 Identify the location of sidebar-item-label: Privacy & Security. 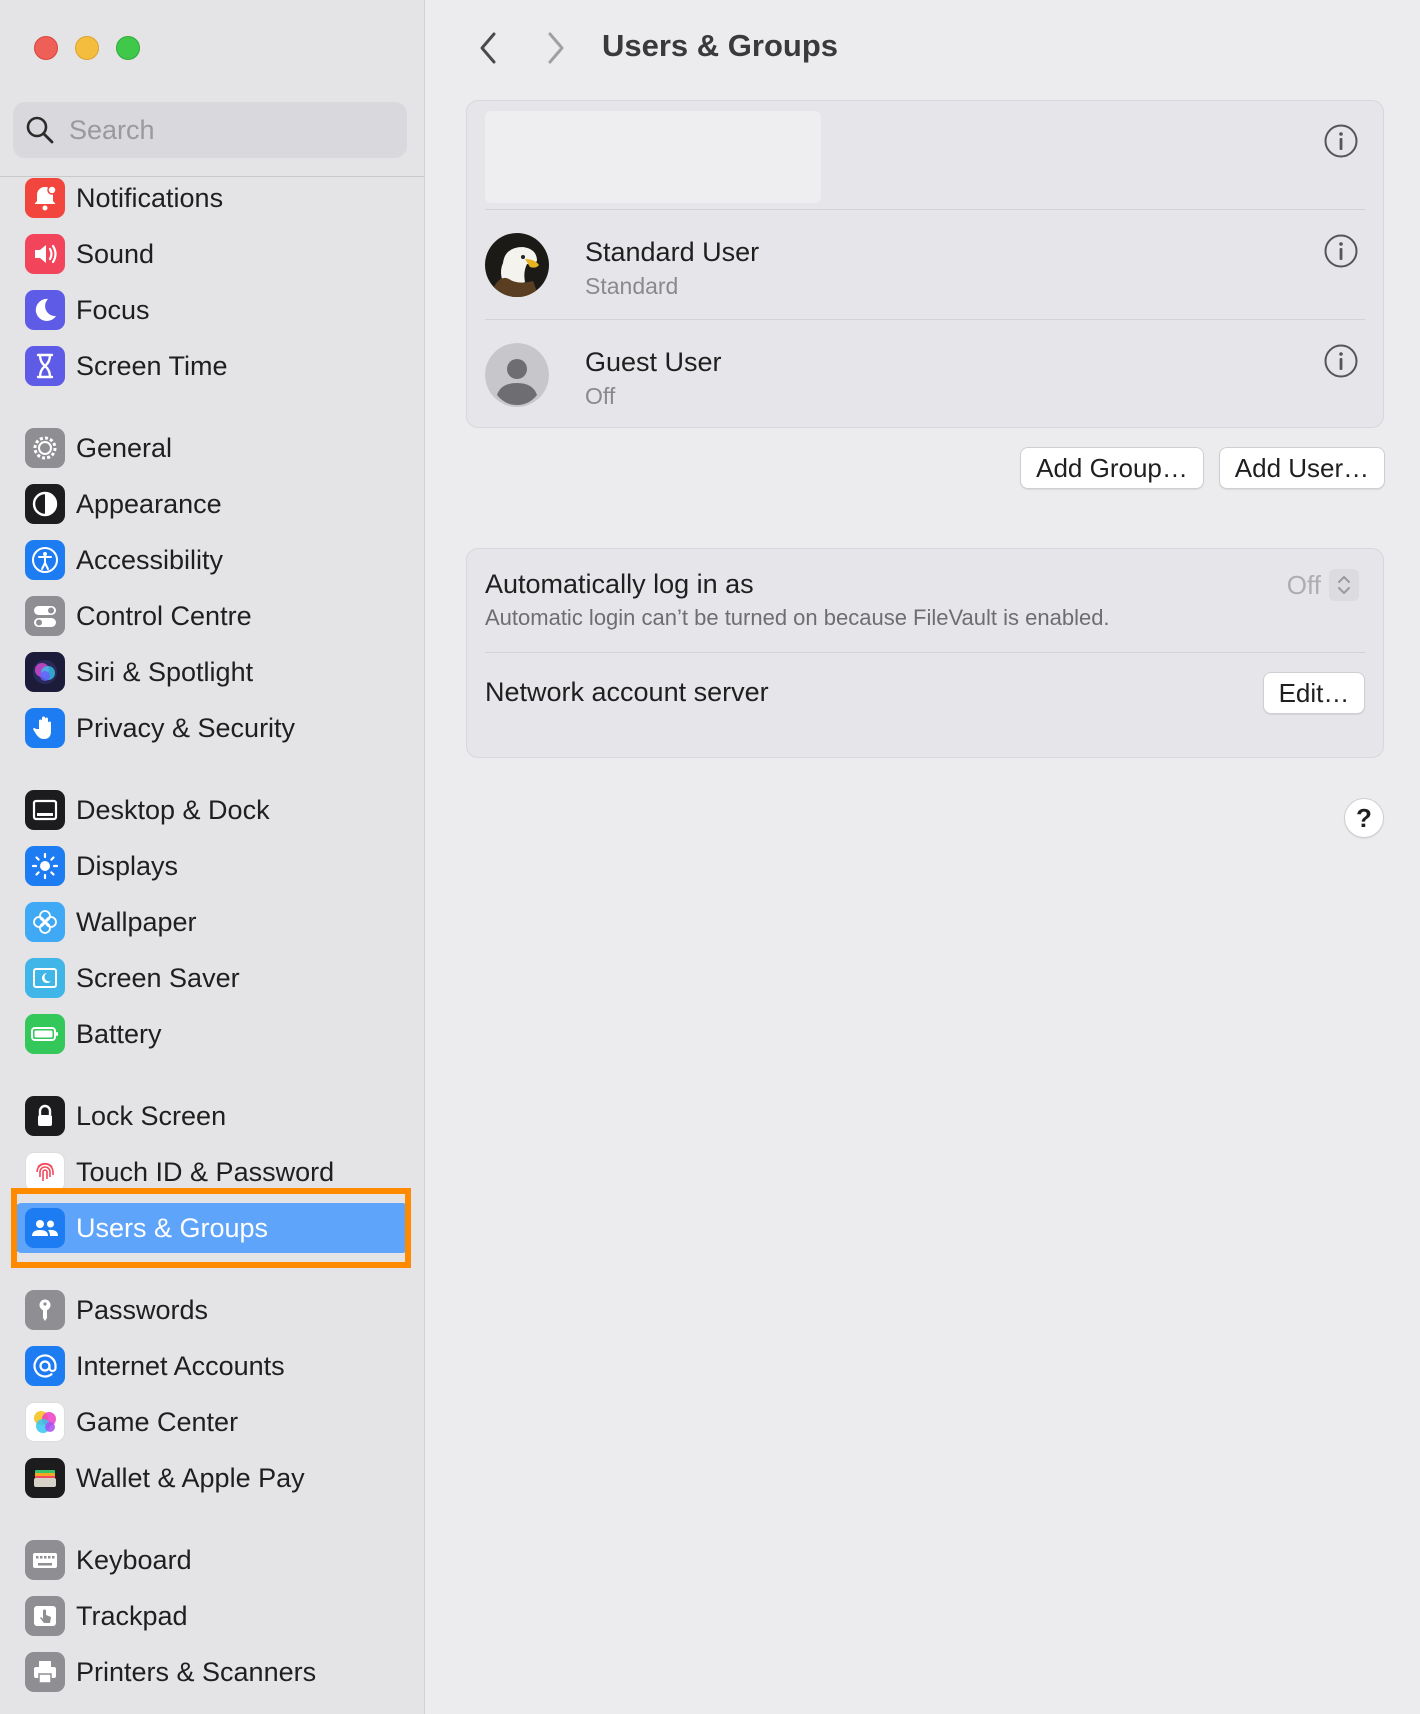
(186, 727).